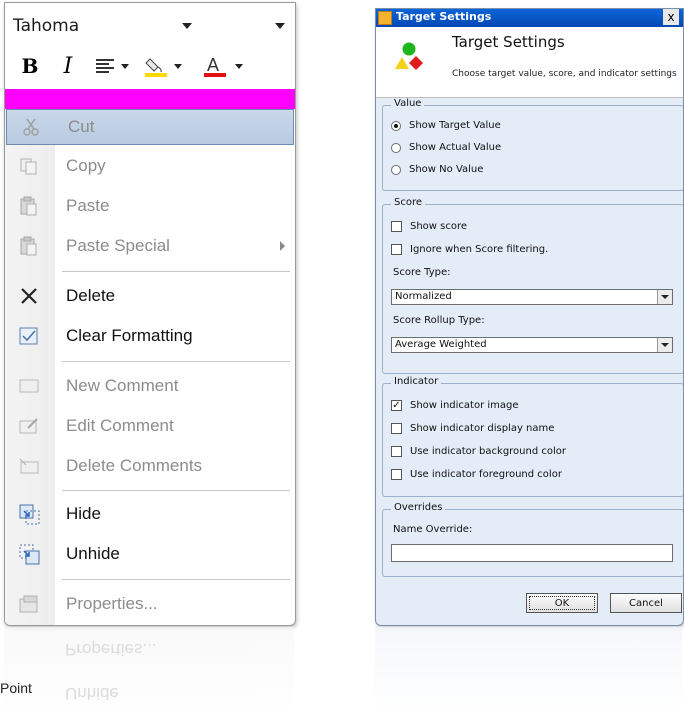  I want to click on radio-show-actual-value: Show Actual Value, so click(446, 147).